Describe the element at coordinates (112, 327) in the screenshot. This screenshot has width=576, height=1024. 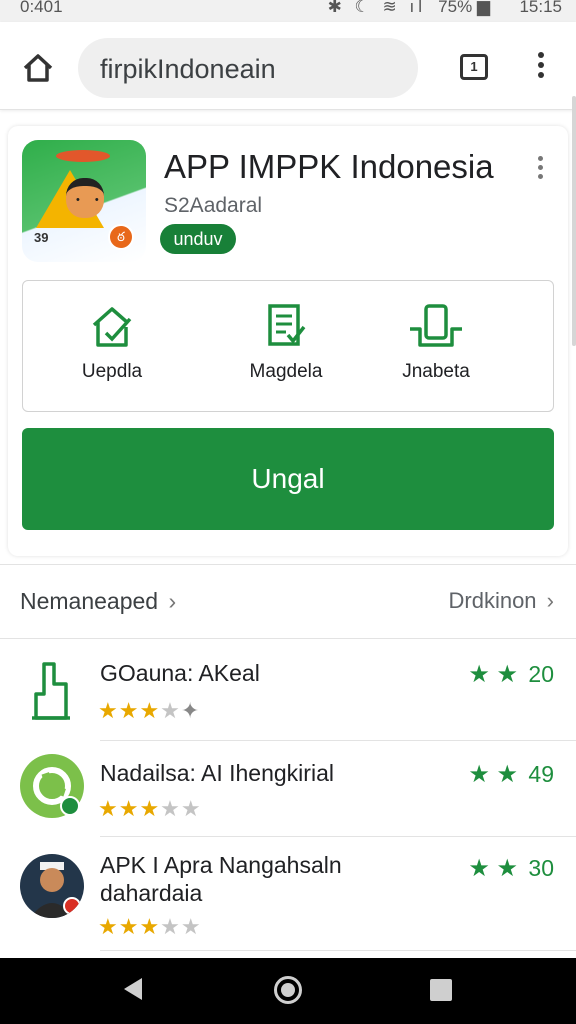
I see `home-check-icon` at that location.